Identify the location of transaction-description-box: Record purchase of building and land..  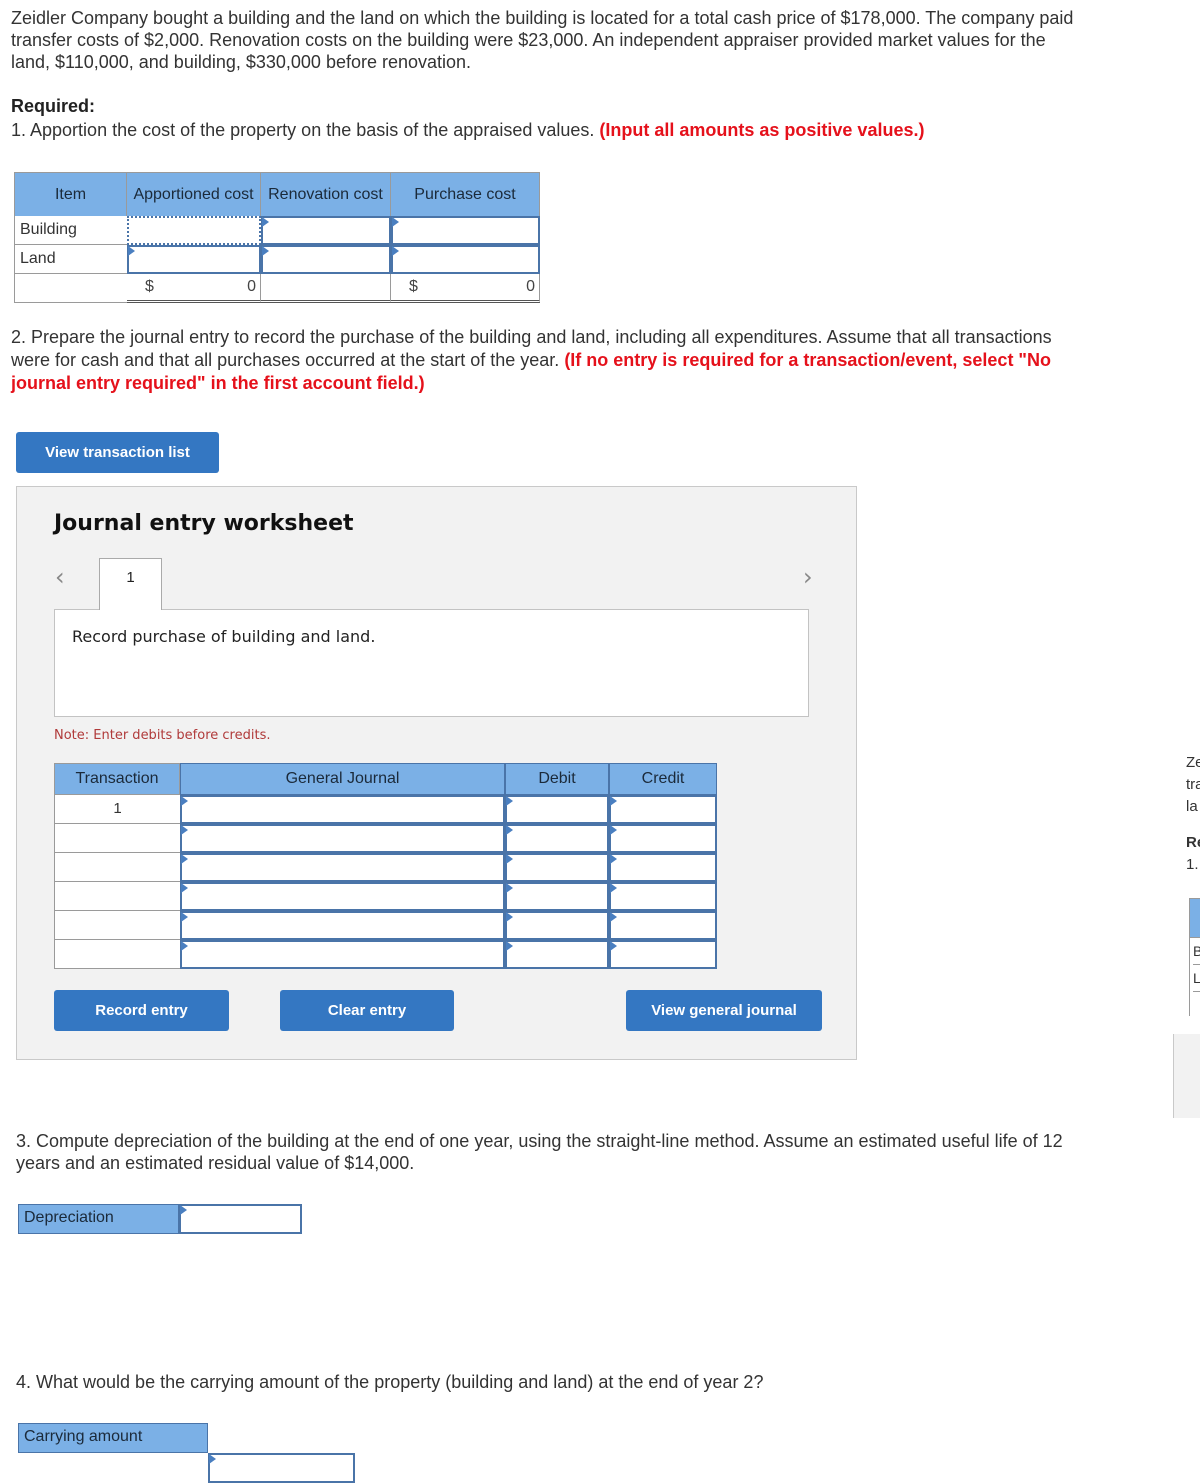
(431, 663).